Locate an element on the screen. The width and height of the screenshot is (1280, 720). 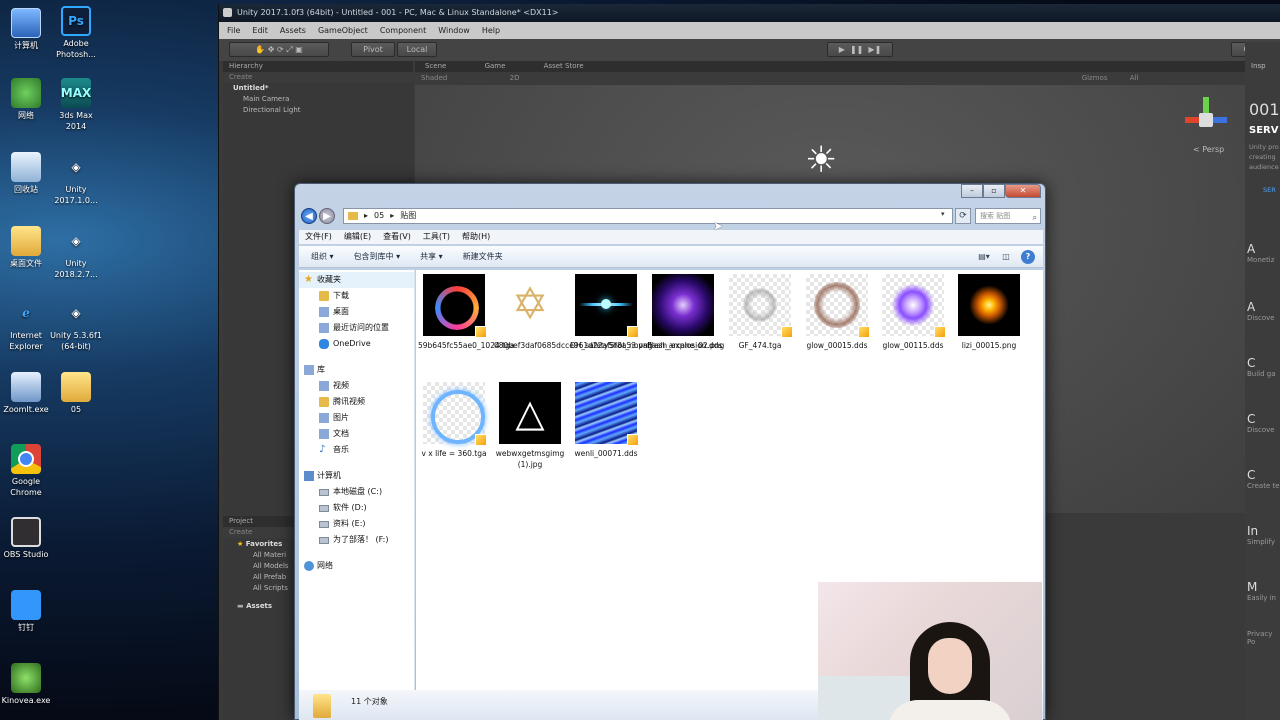
menu-view: 查看(V) is located at coordinates (397, 237).